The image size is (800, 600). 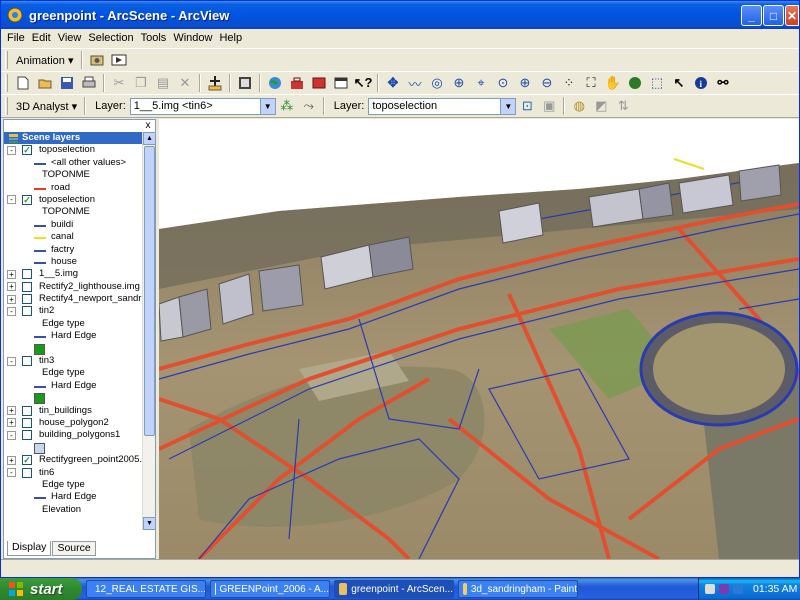 I want to click on print-icon, so click(x=89, y=83).